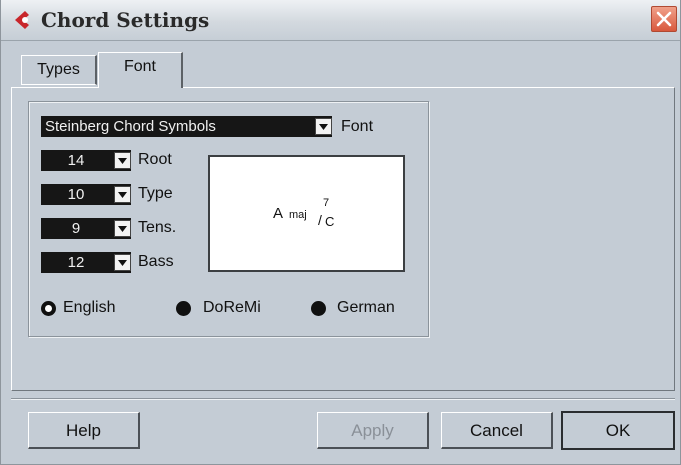 This screenshot has height=465, width=681. What do you see at coordinates (155, 193) in the screenshot?
I see `type-size-label: Type` at bounding box center [155, 193].